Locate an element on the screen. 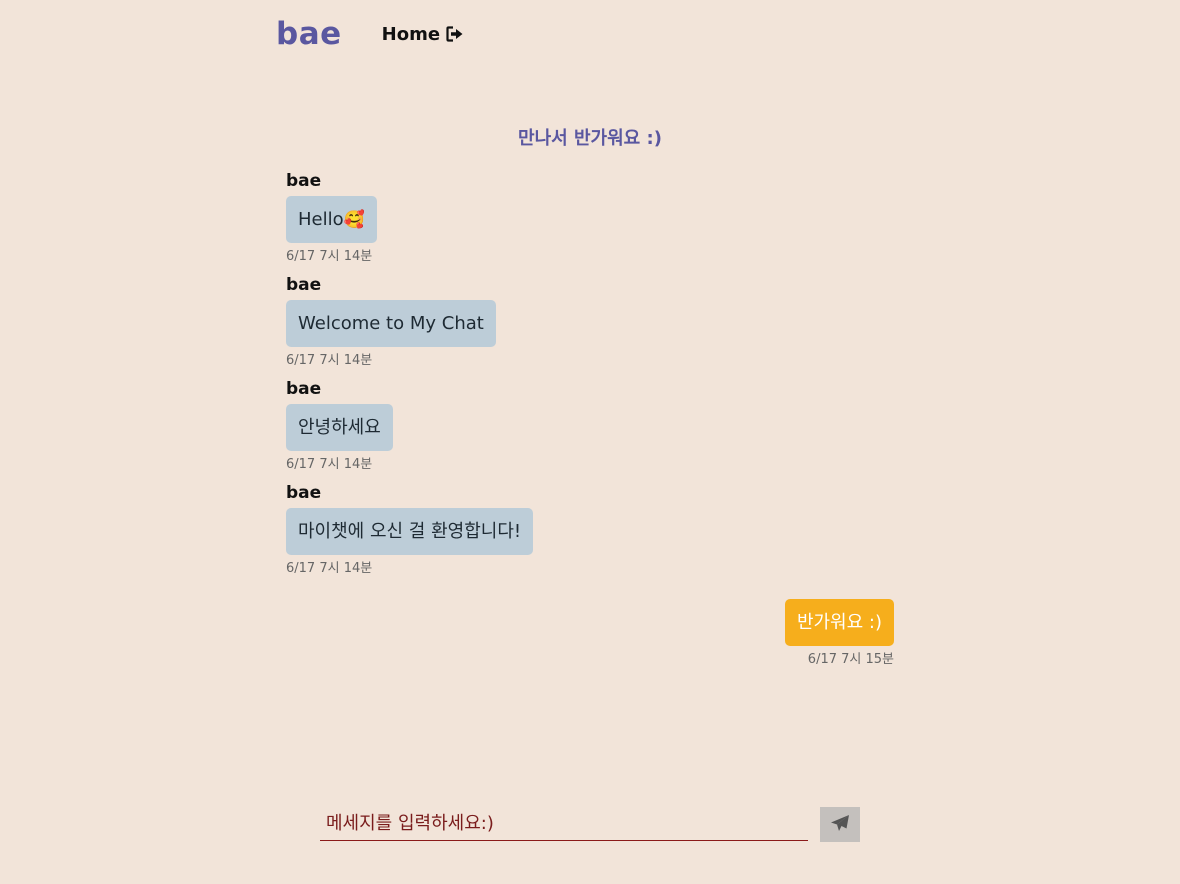  home-label: Home is located at coordinates (411, 34).